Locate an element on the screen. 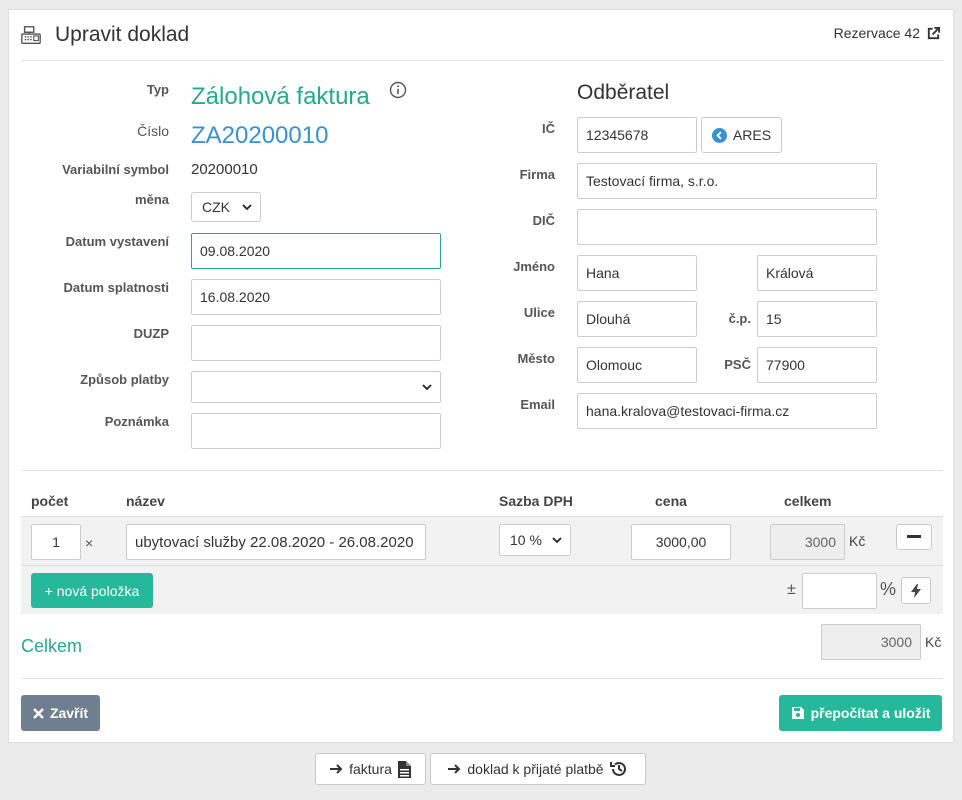 The height and width of the screenshot is (800, 962). col-pocet: počet is located at coordinates (50, 501).